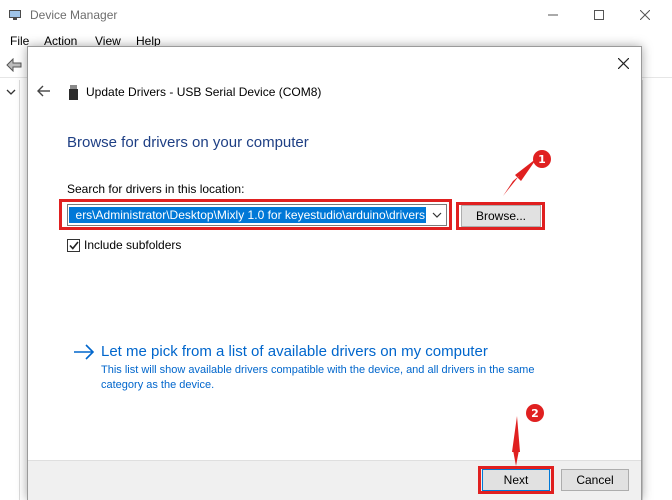 Image resolution: width=672 pixels, height=500 pixels. Describe the element at coordinates (11, 92) in the screenshot. I see `chevron-down-icon` at that location.